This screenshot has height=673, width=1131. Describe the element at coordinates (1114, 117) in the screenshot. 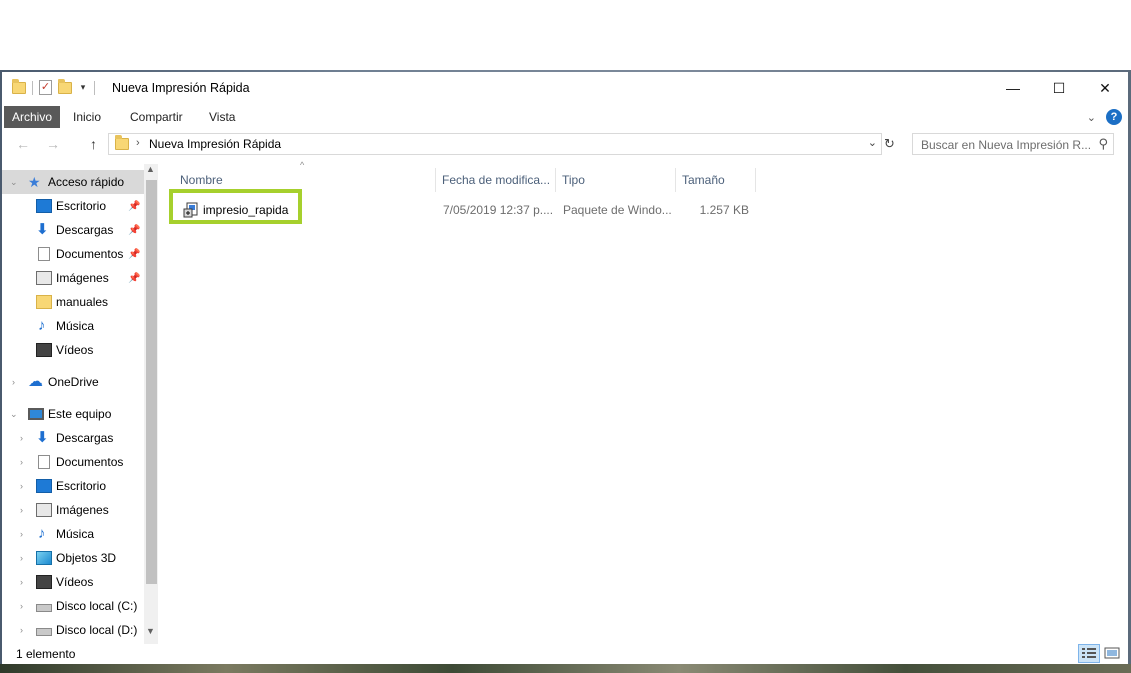

I see `help-icon: ?` at that location.